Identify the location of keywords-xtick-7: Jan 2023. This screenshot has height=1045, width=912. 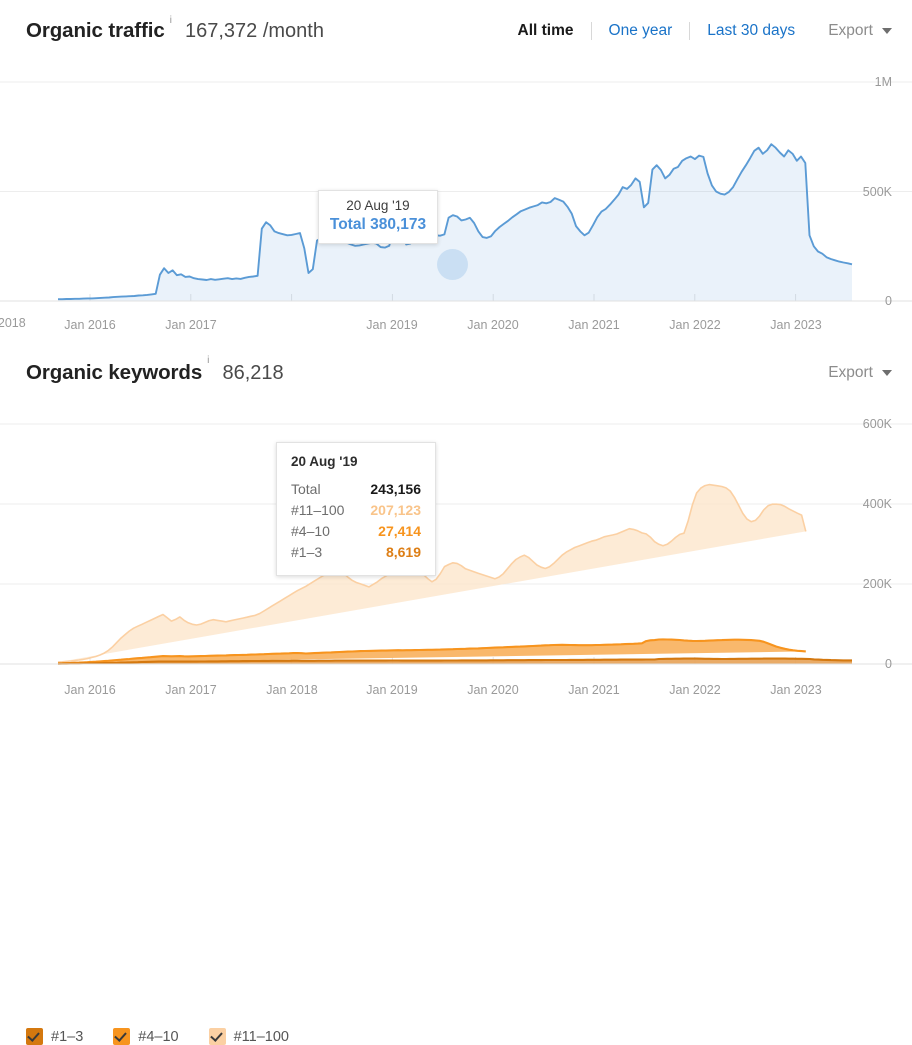
(796, 690).